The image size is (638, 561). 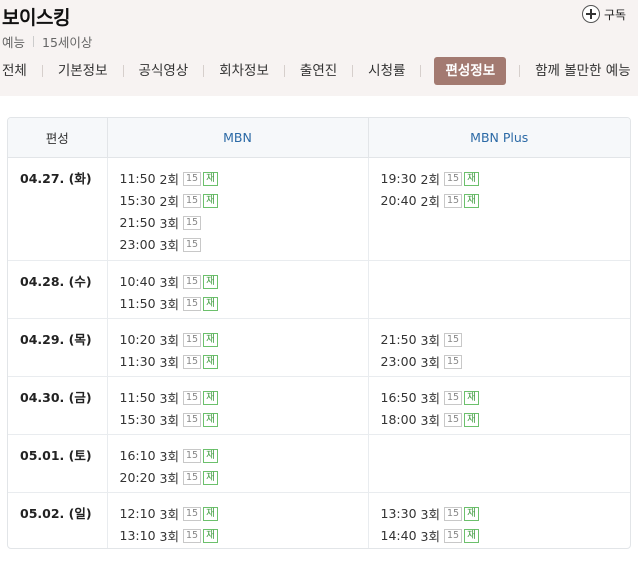 I want to click on broadcast-slot: 16:50 3회 15 재, so click(x=506, y=398).